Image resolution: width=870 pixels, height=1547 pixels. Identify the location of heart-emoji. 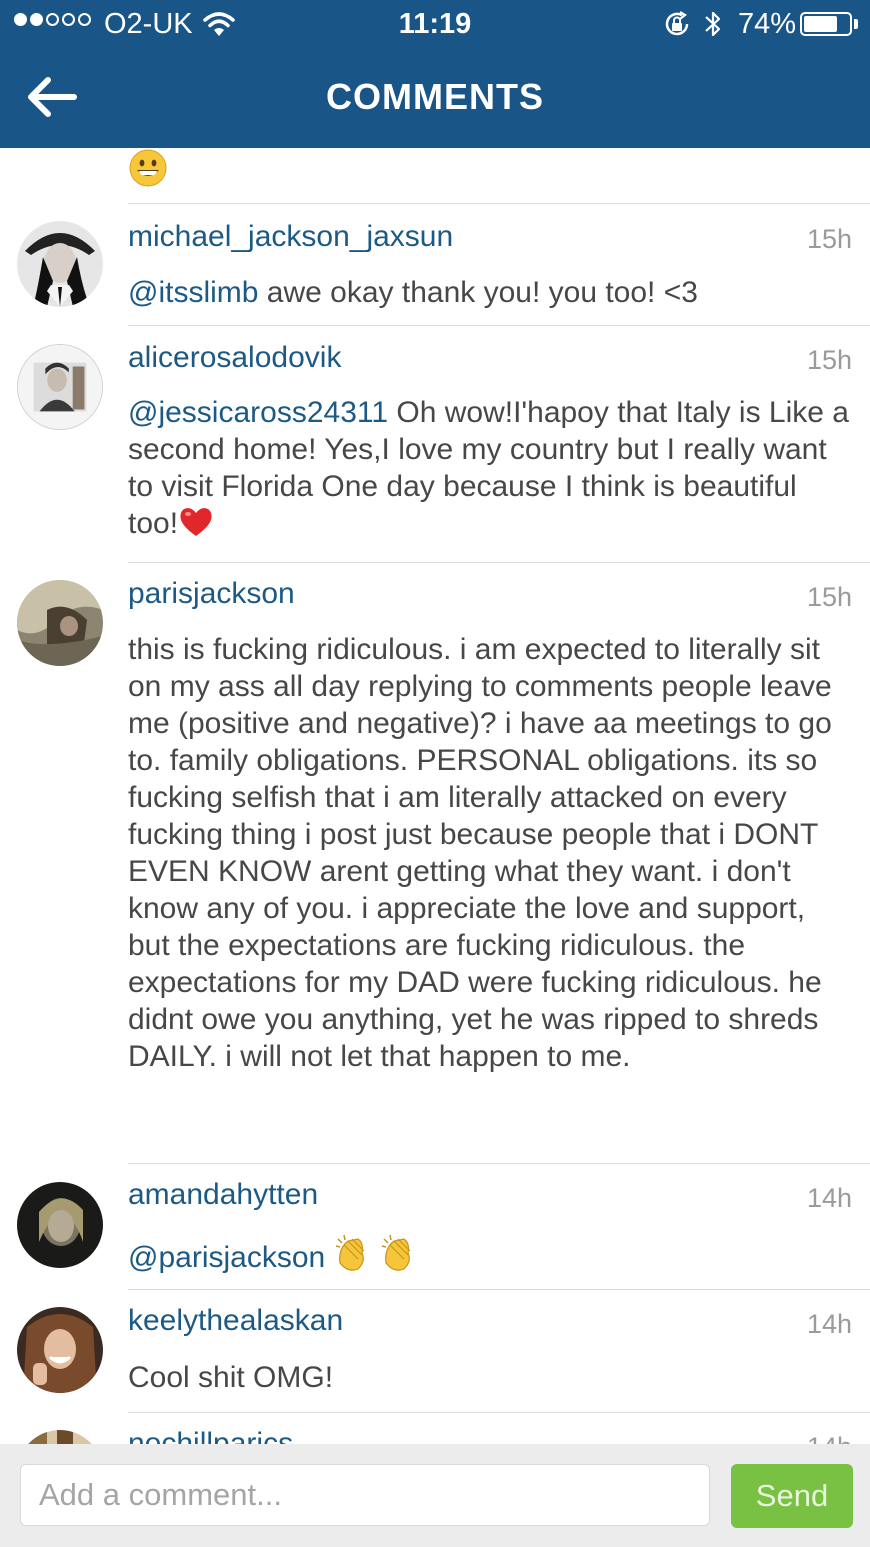
(196, 522).